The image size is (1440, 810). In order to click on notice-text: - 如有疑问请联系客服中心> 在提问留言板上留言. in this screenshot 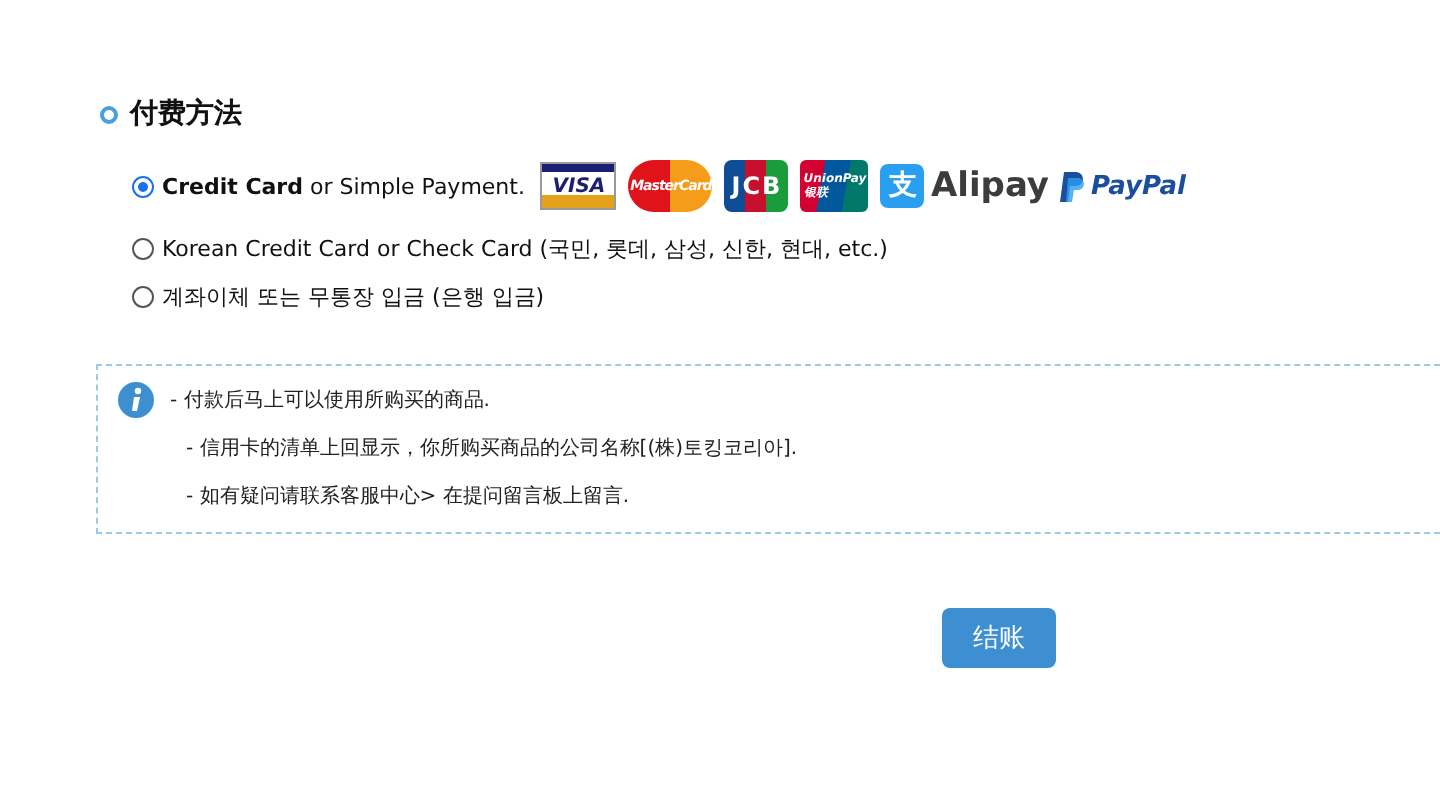, I will do `click(408, 497)`.